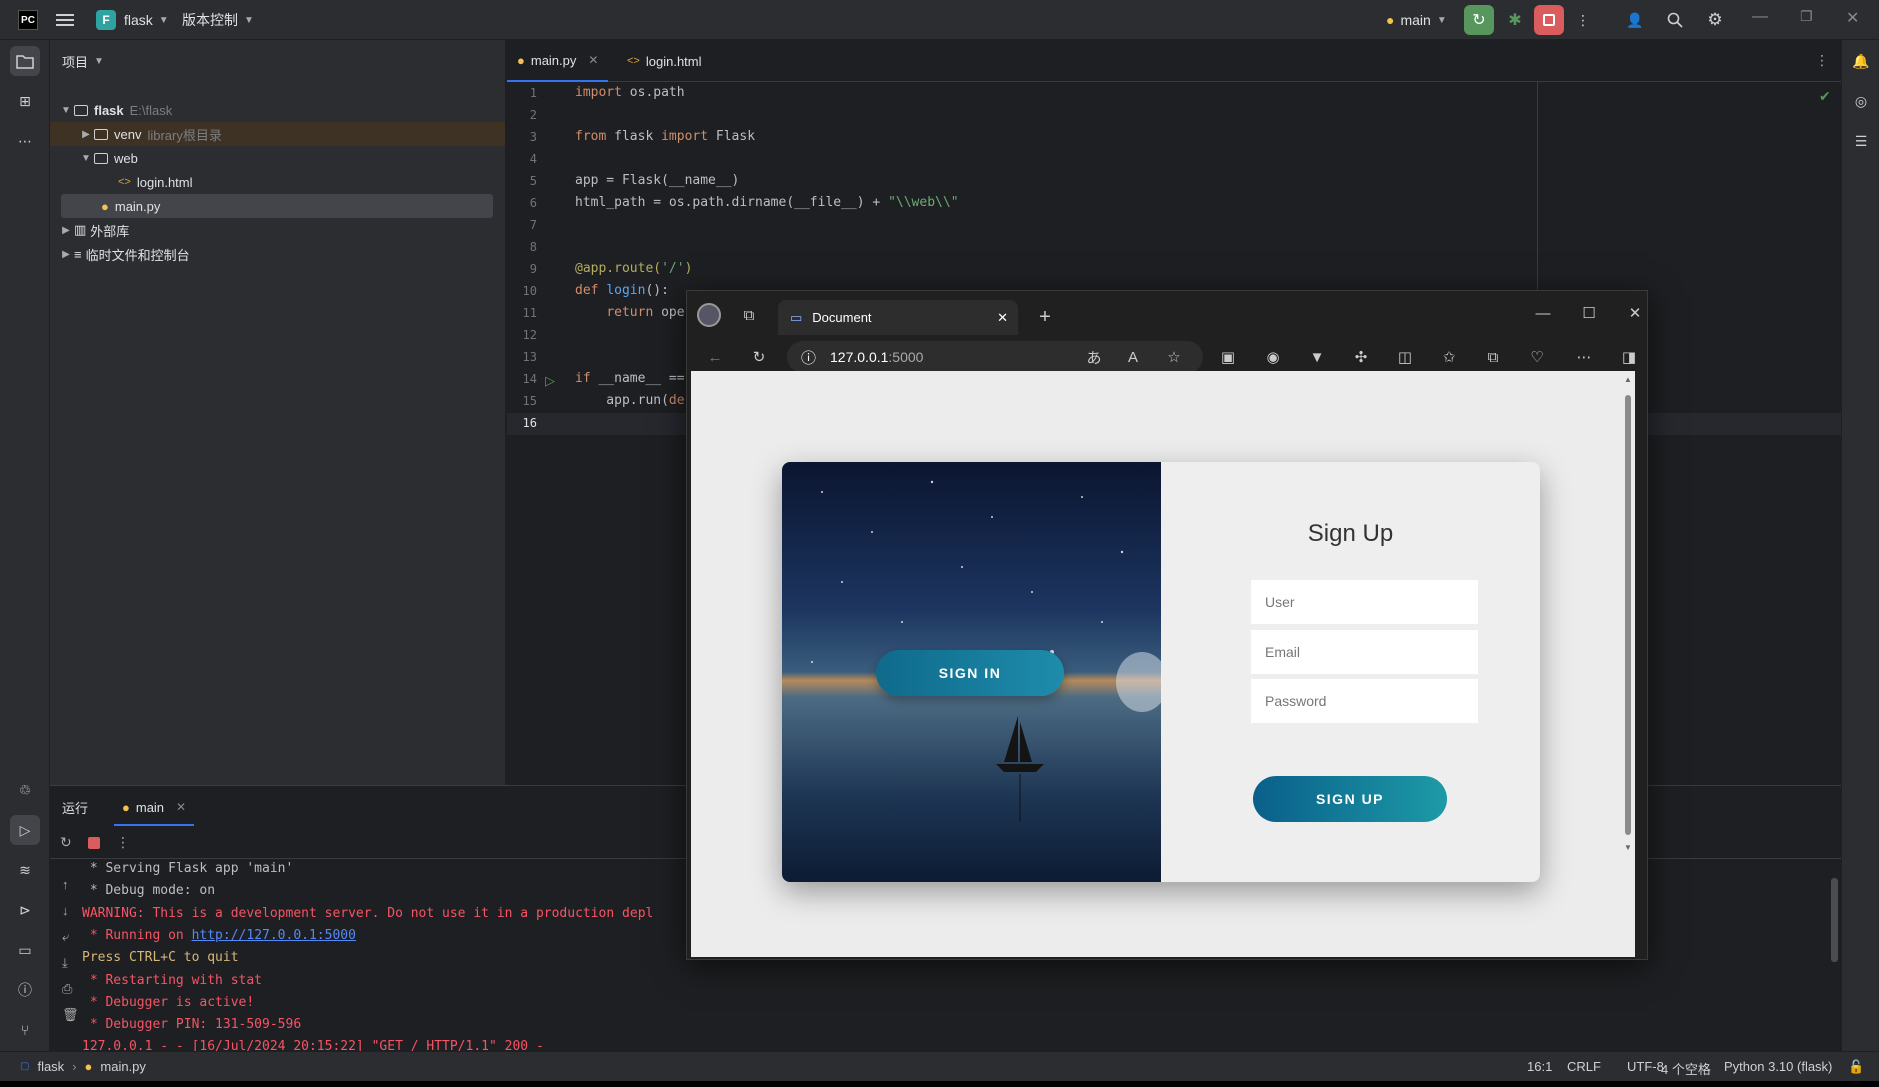 This screenshot has height=1087, width=1879. What do you see at coordinates (1045, 317) in the screenshot?
I see `new-tab-button: +` at bounding box center [1045, 317].